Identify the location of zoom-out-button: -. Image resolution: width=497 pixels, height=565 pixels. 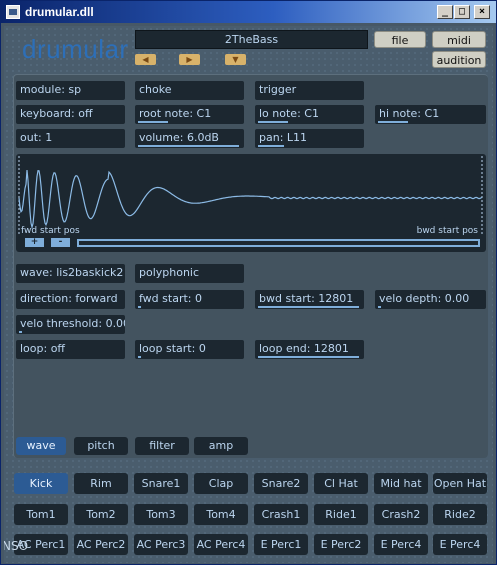
(60, 242).